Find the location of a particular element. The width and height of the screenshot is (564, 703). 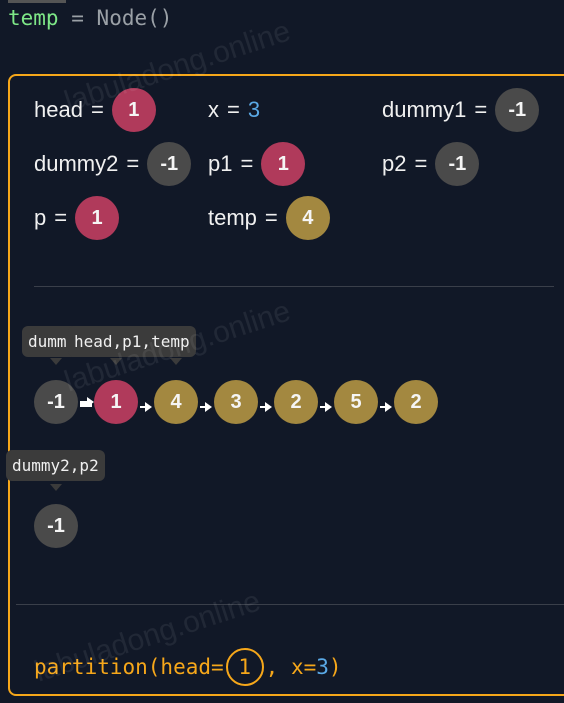

var-dummy2: dummy2 = -1 is located at coordinates (113, 164).